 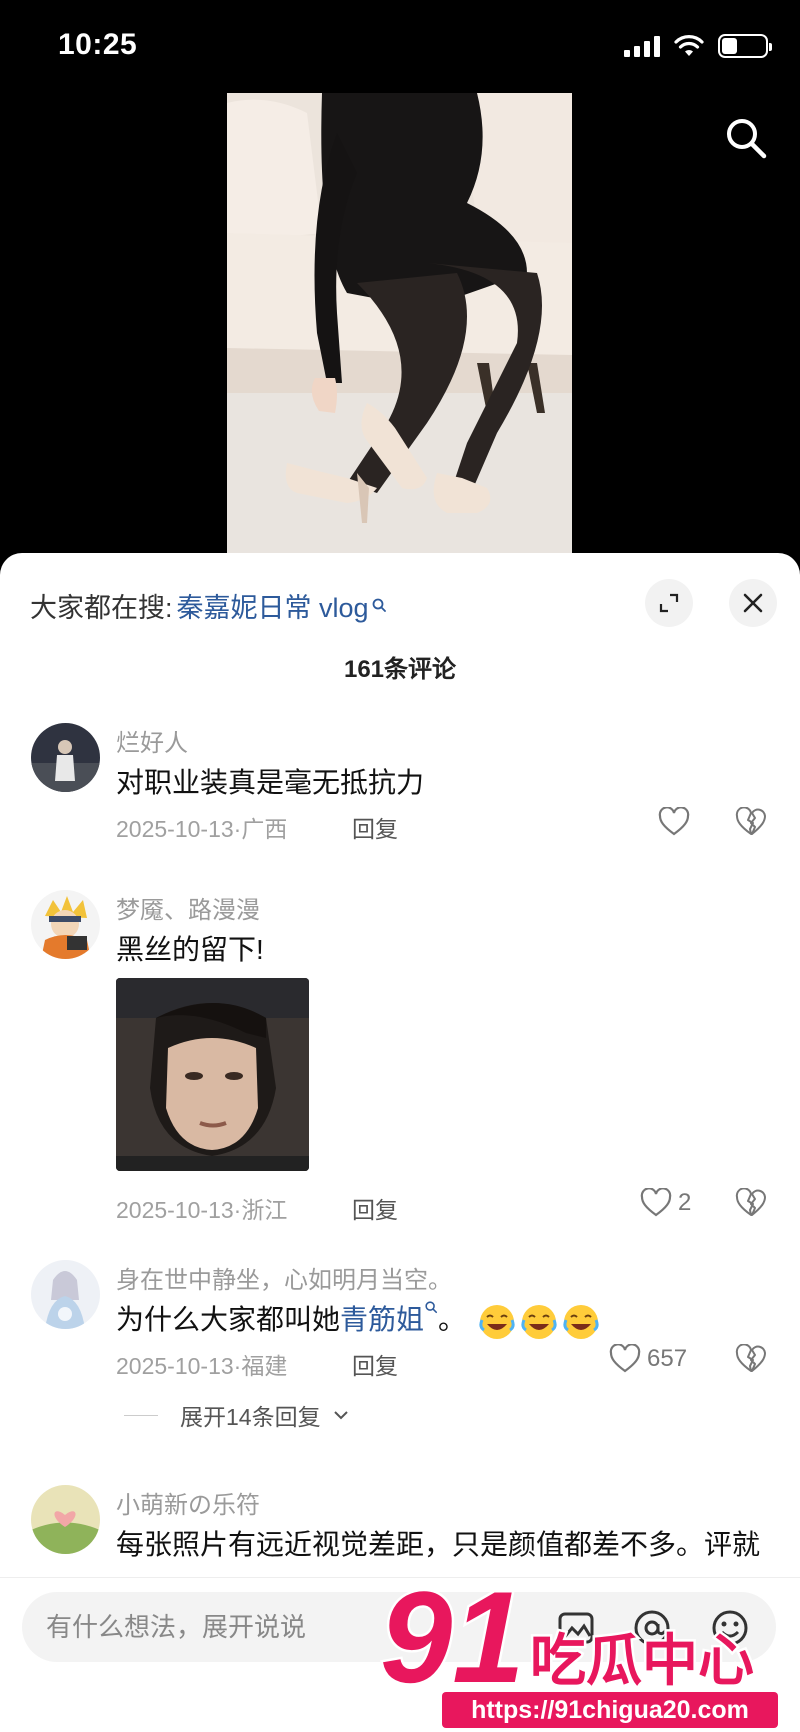 I want to click on comment-input-bar, so click(x=400, y=1654).